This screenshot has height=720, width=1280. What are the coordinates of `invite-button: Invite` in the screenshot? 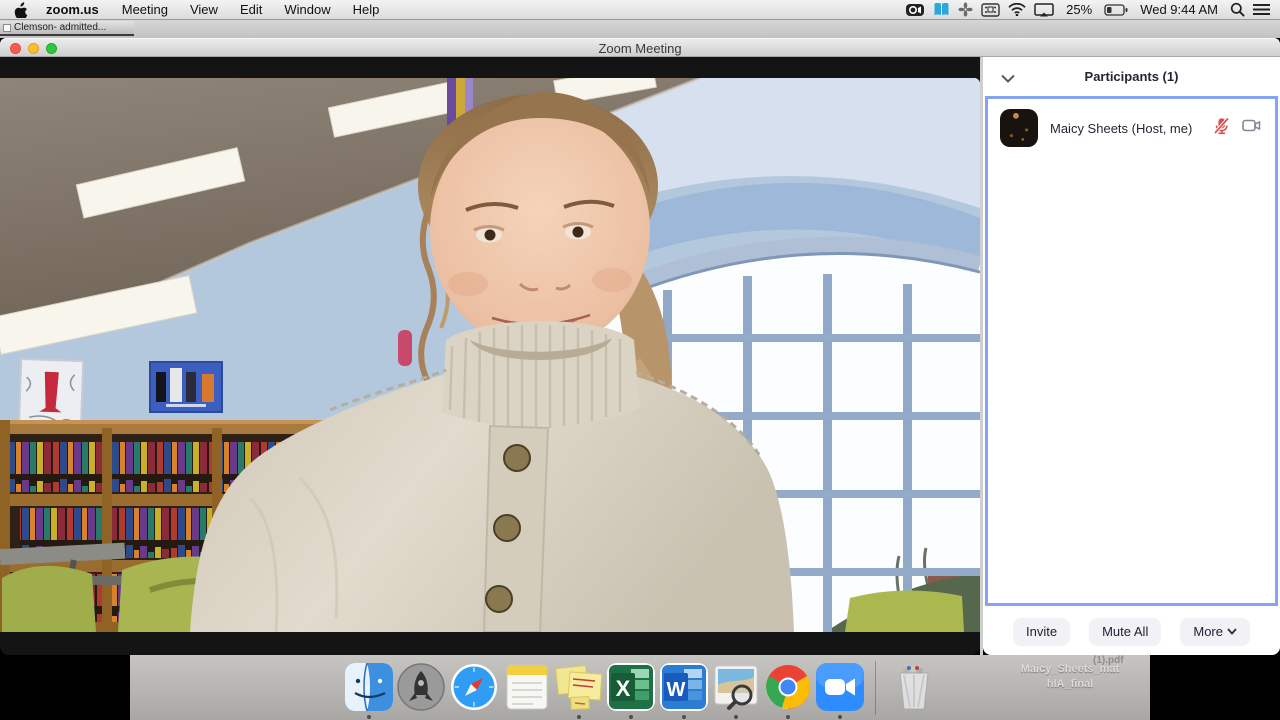 It's located at (1042, 631).